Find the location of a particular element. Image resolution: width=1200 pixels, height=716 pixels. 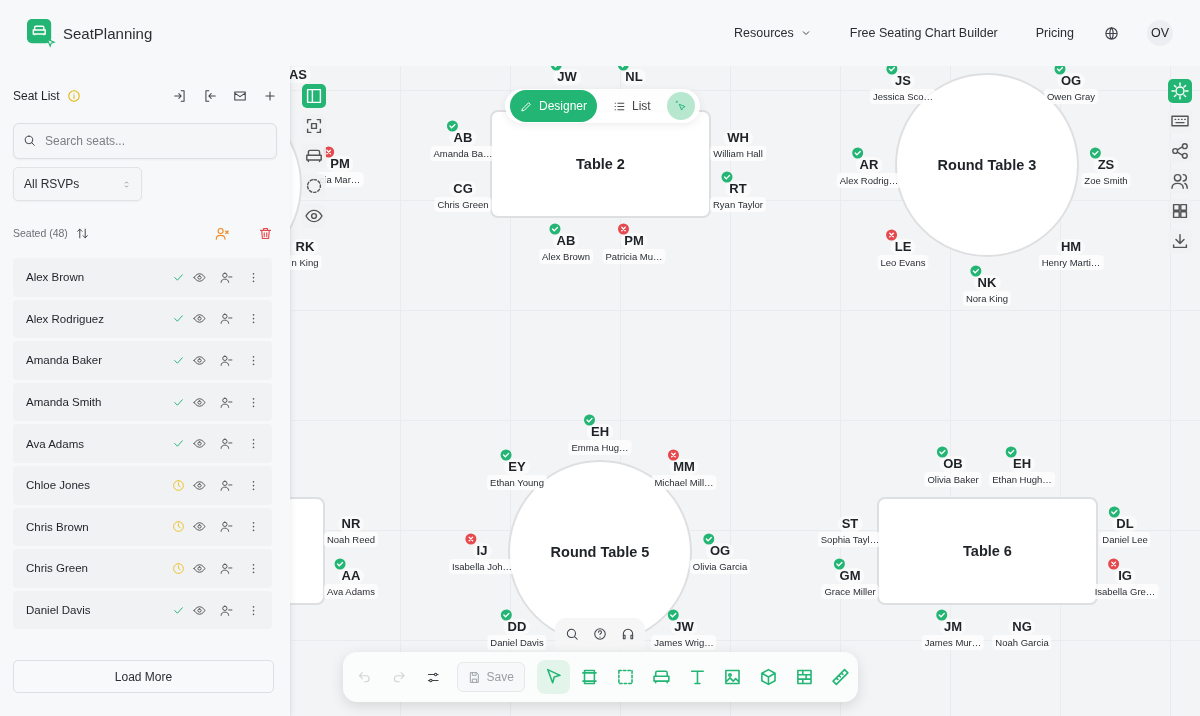

guest-name: William Hall is located at coordinates (738, 153).